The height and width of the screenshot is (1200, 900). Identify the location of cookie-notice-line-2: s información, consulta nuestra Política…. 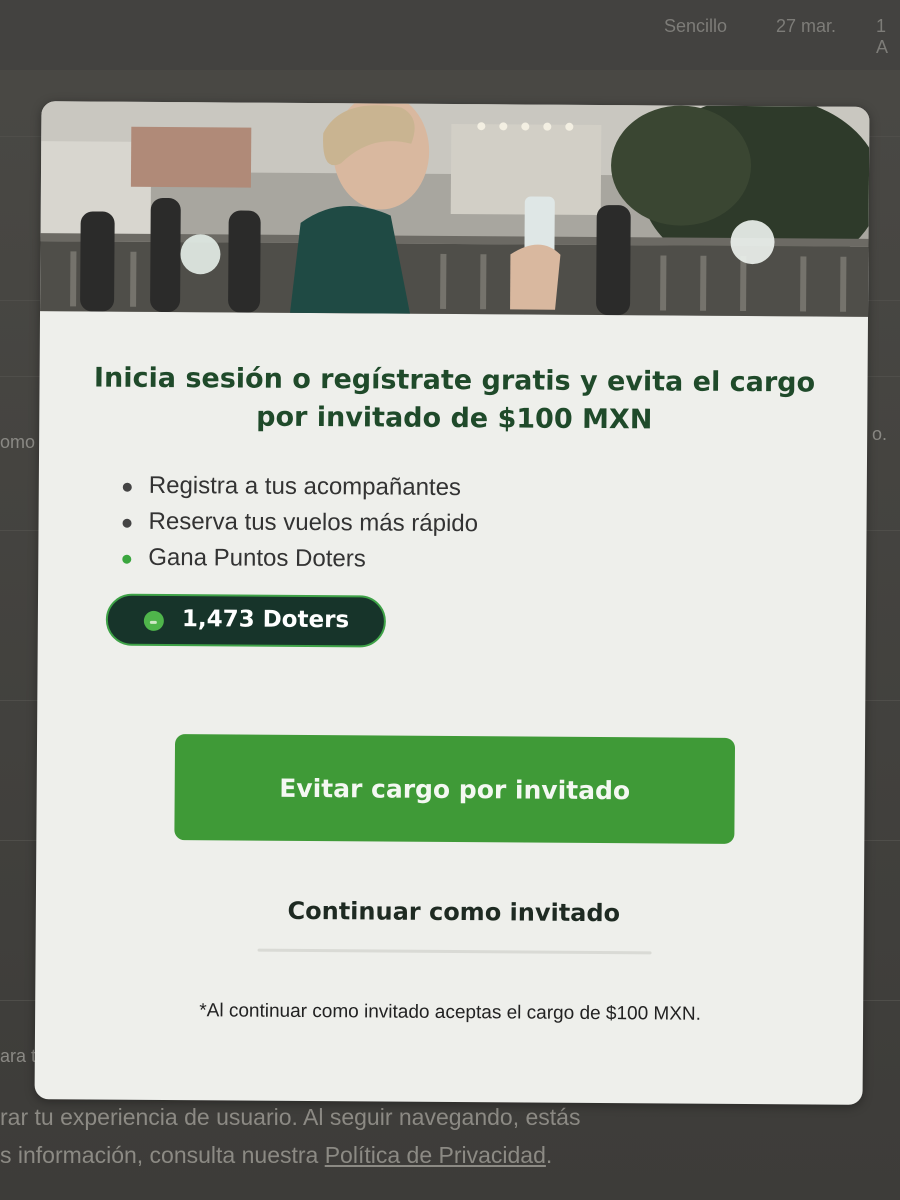
(276, 1155).